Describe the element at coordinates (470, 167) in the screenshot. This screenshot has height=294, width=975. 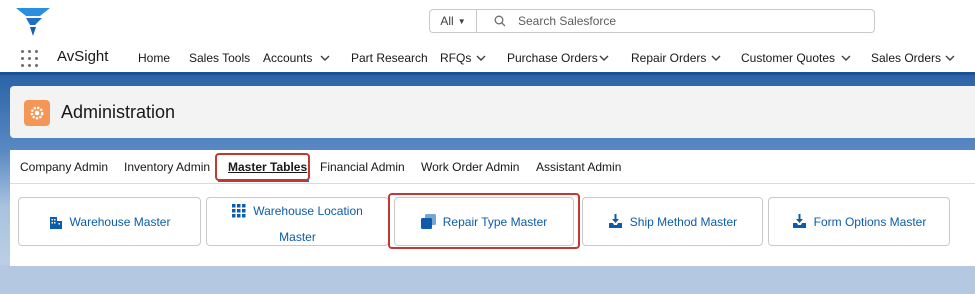
I see `tab-work-order-admin: Work Order Admin` at that location.